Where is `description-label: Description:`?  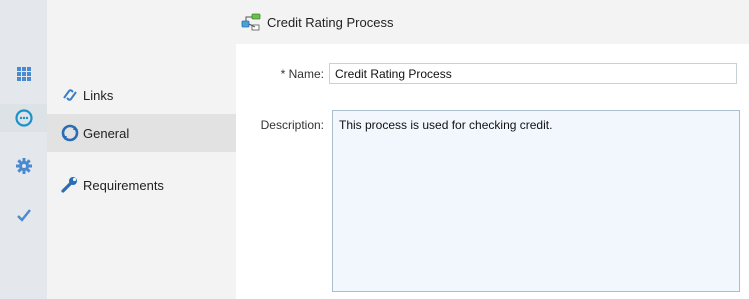
description-label: Description: is located at coordinates (292, 125).